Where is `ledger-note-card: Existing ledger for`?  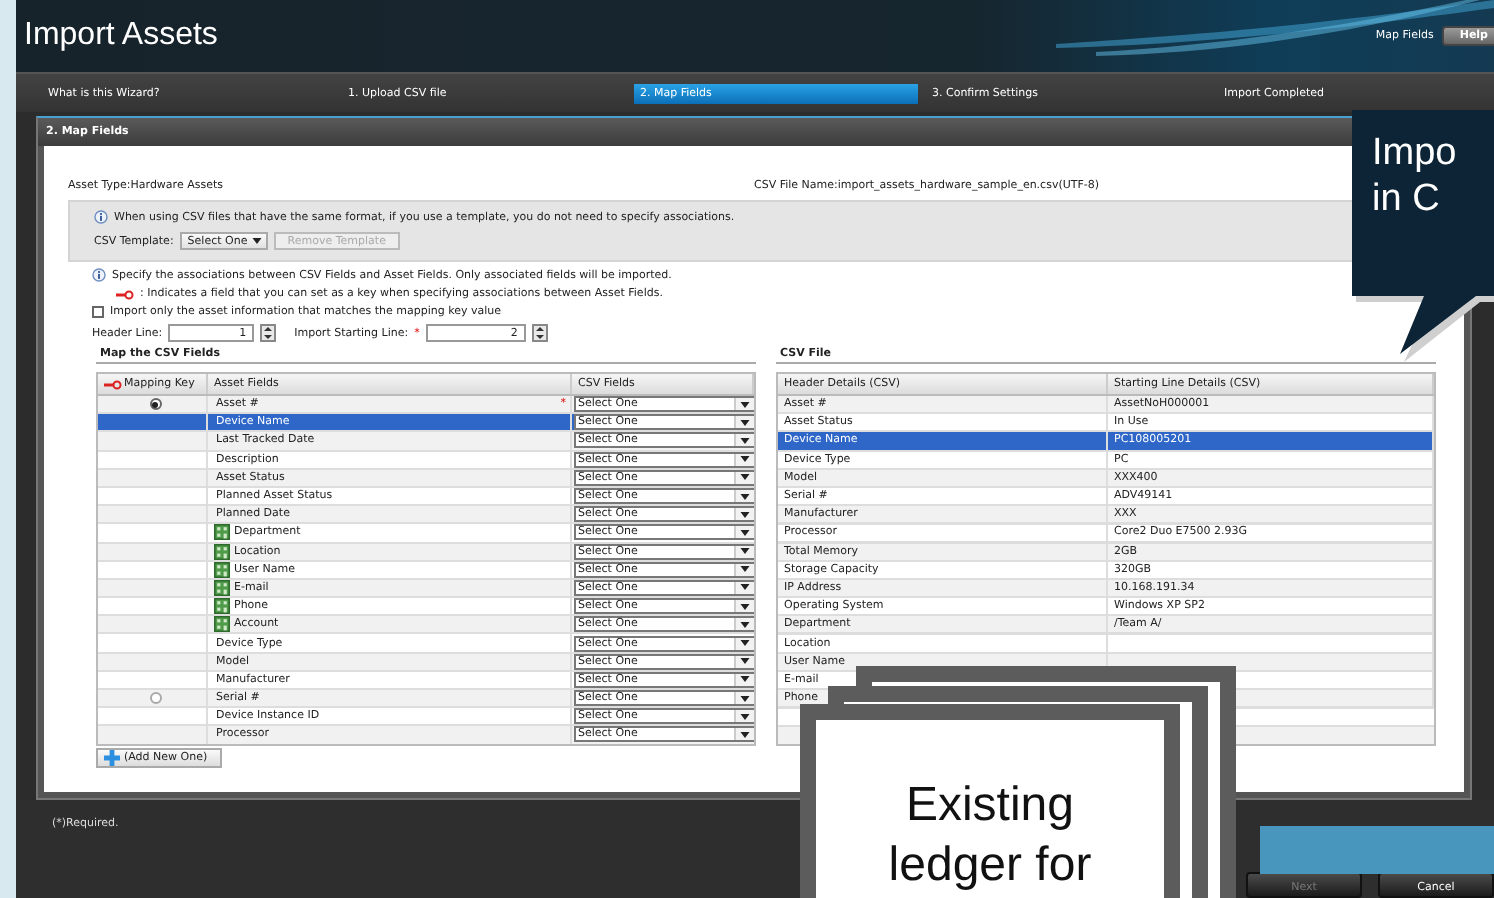 ledger-note-card: Existing ledger for is located at coordinates (990, 801).